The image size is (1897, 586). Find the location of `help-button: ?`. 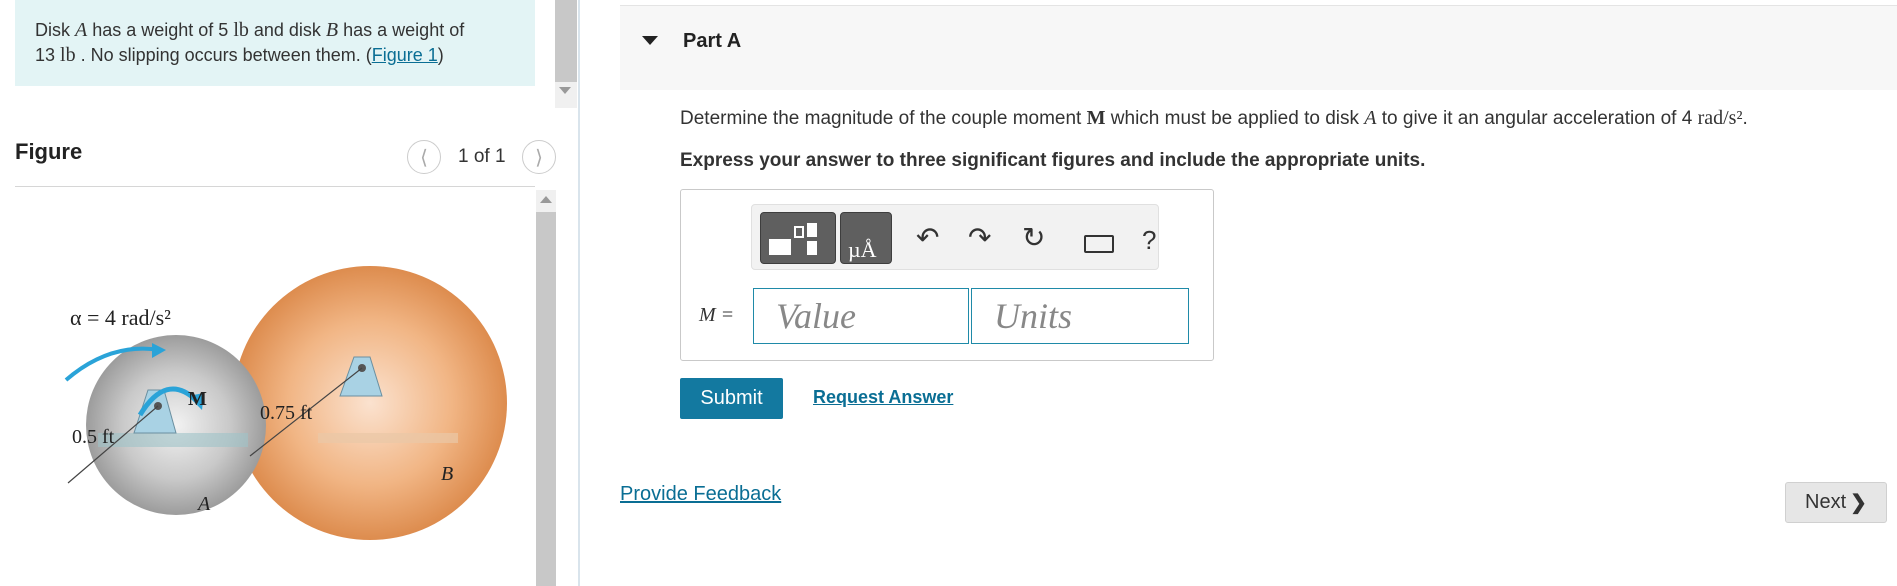

help-button: ? is located at coordinates (1149, 240).